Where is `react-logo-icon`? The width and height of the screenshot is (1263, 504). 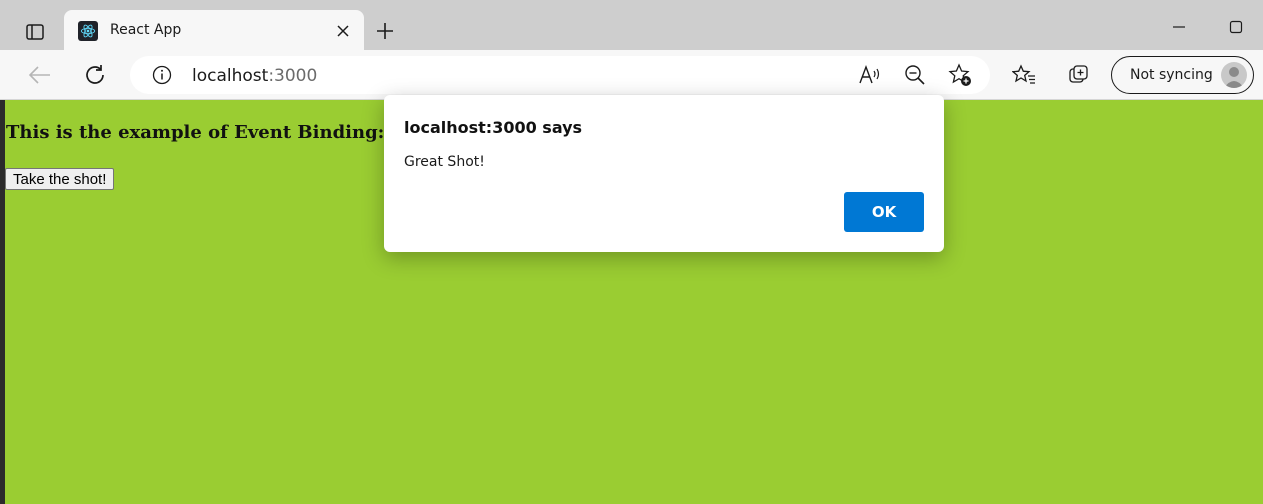 react-logo-icon is located at coordinates (88, 31).